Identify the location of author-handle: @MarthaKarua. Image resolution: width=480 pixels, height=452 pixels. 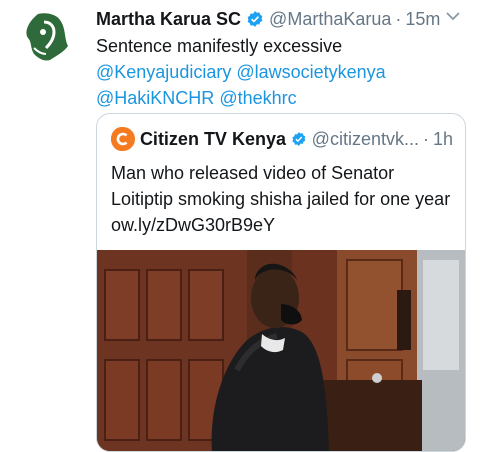
(330, 19).